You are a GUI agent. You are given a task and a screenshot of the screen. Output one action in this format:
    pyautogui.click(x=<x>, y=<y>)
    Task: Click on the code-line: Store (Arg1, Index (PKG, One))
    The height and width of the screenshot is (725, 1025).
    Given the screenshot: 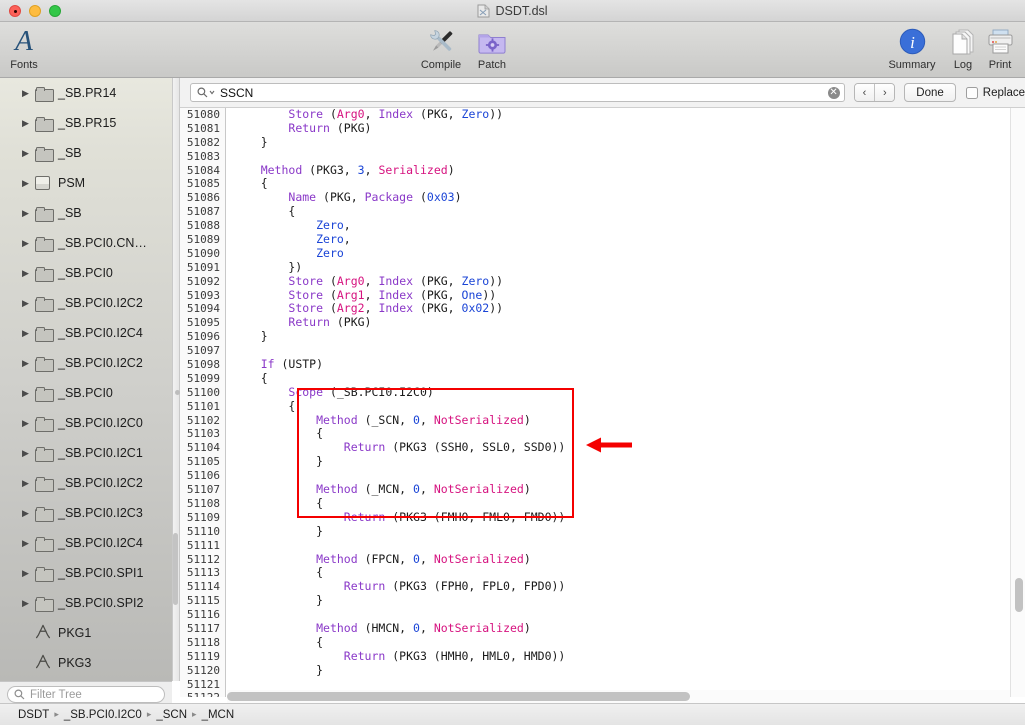 What is the action you would take?
    pyautogui.click(x=626, y=295)
    